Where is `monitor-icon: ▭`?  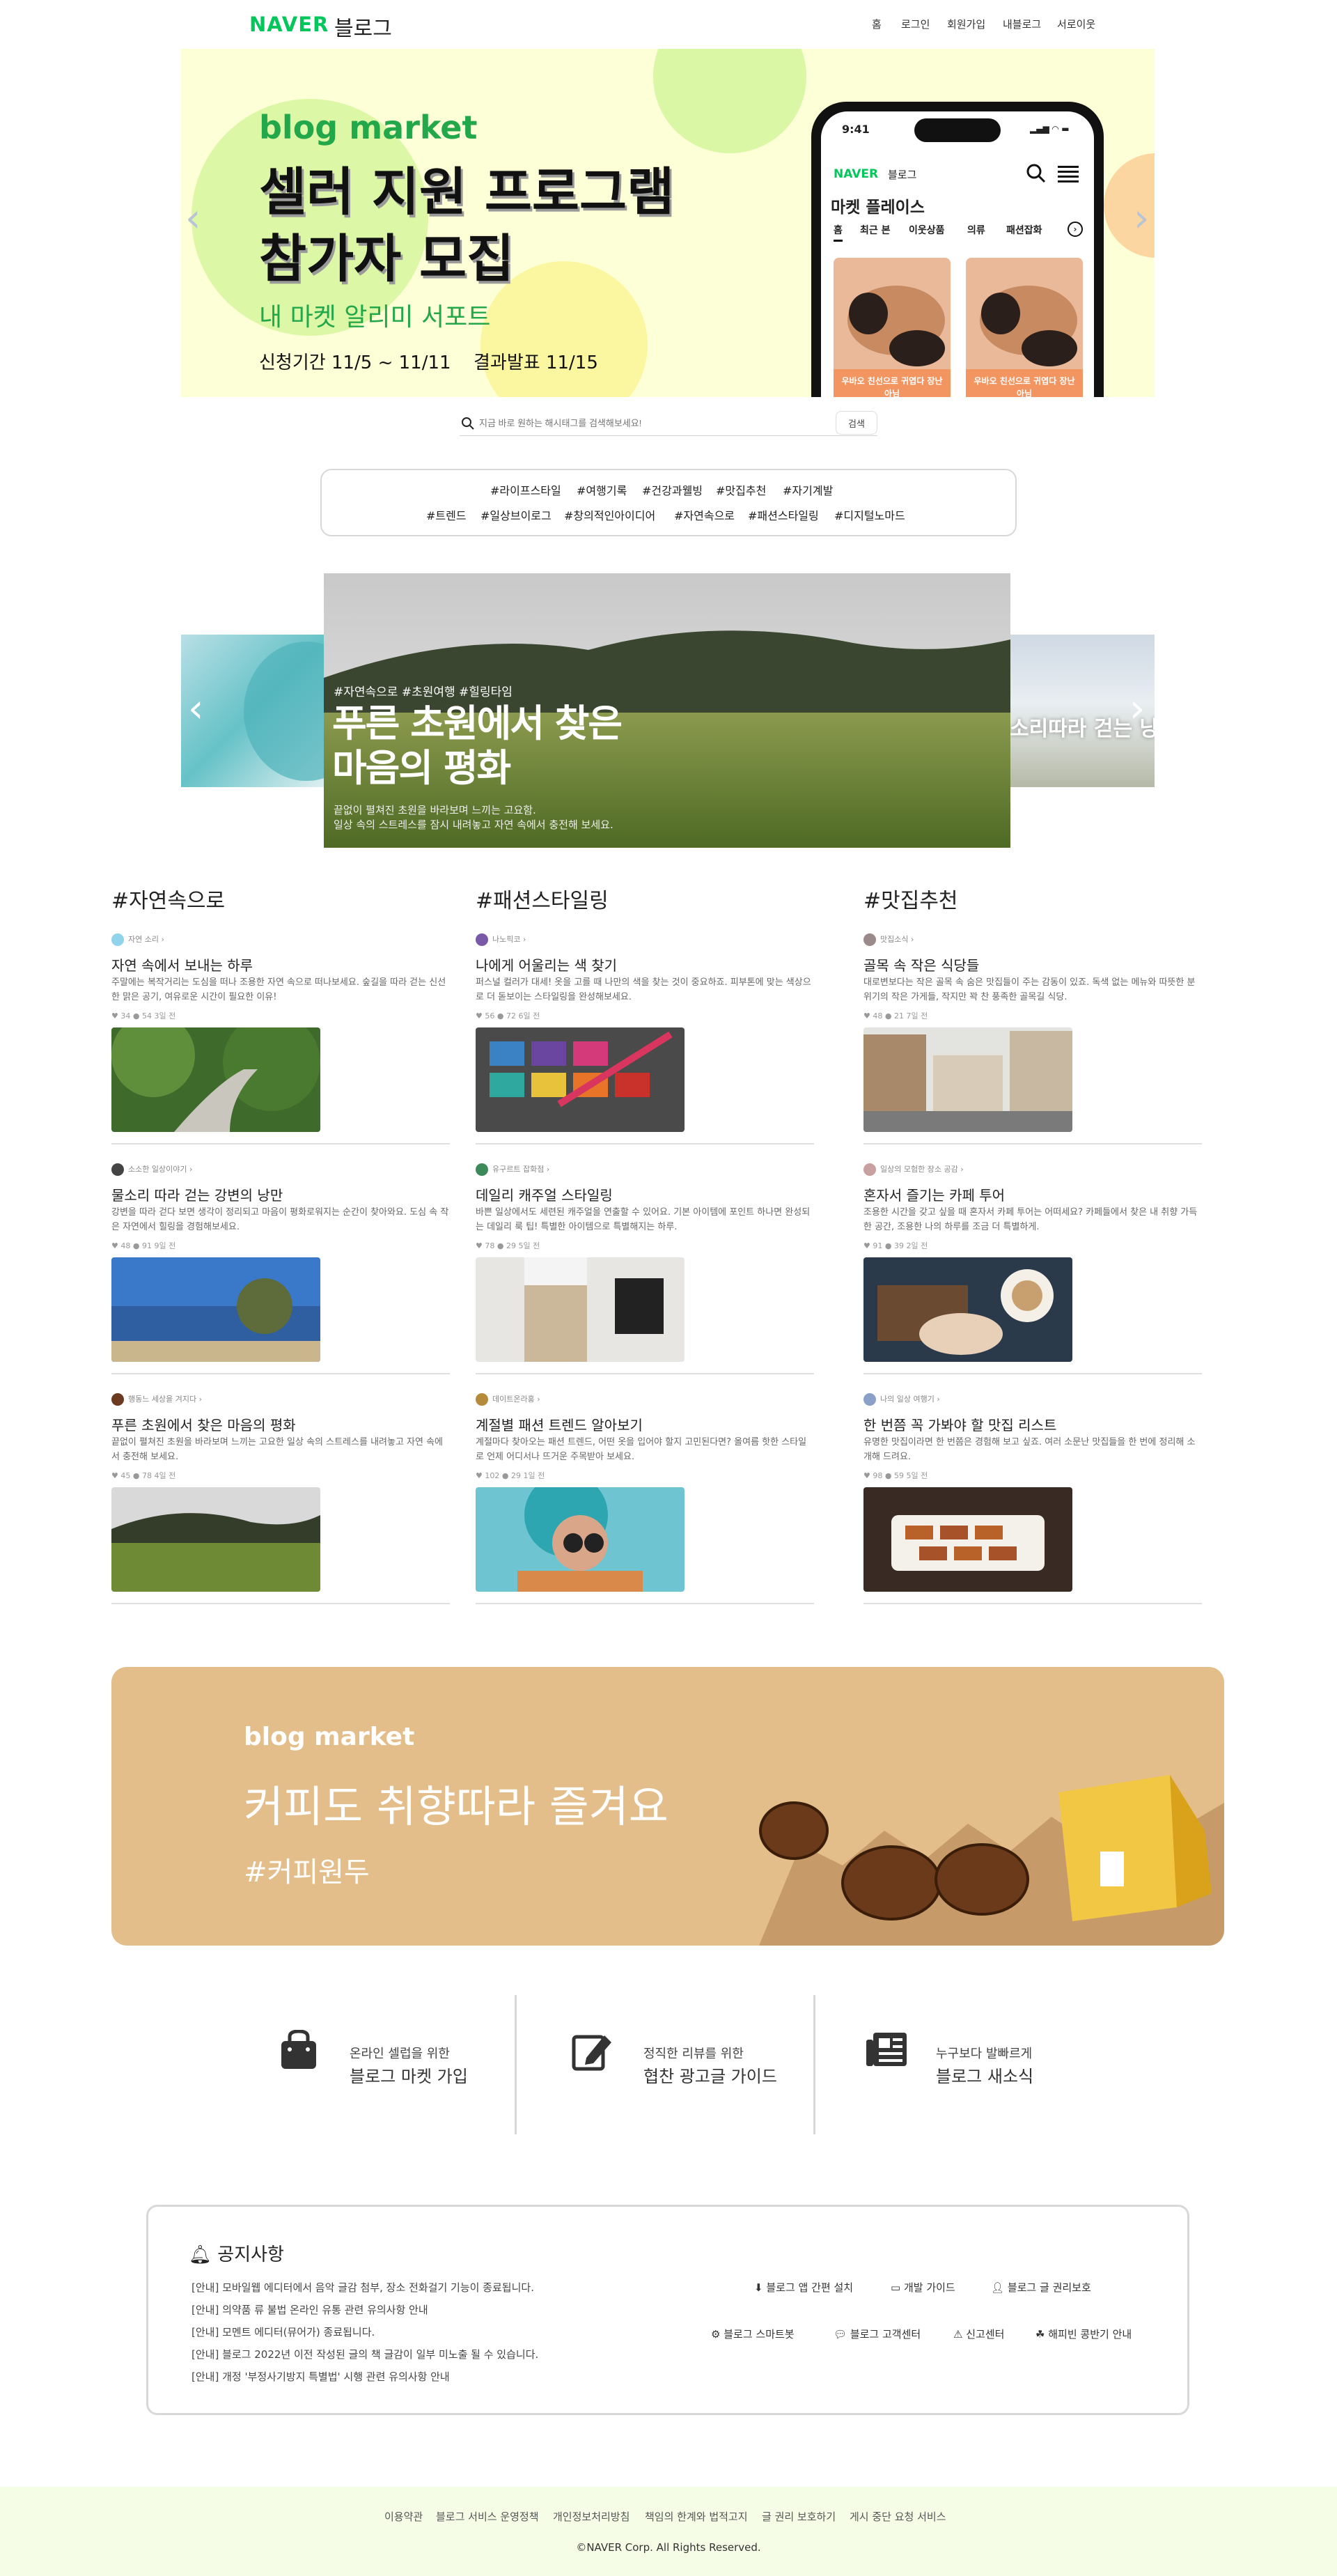 monitor-icon: ▭ is located at coordinates (896, 2287).